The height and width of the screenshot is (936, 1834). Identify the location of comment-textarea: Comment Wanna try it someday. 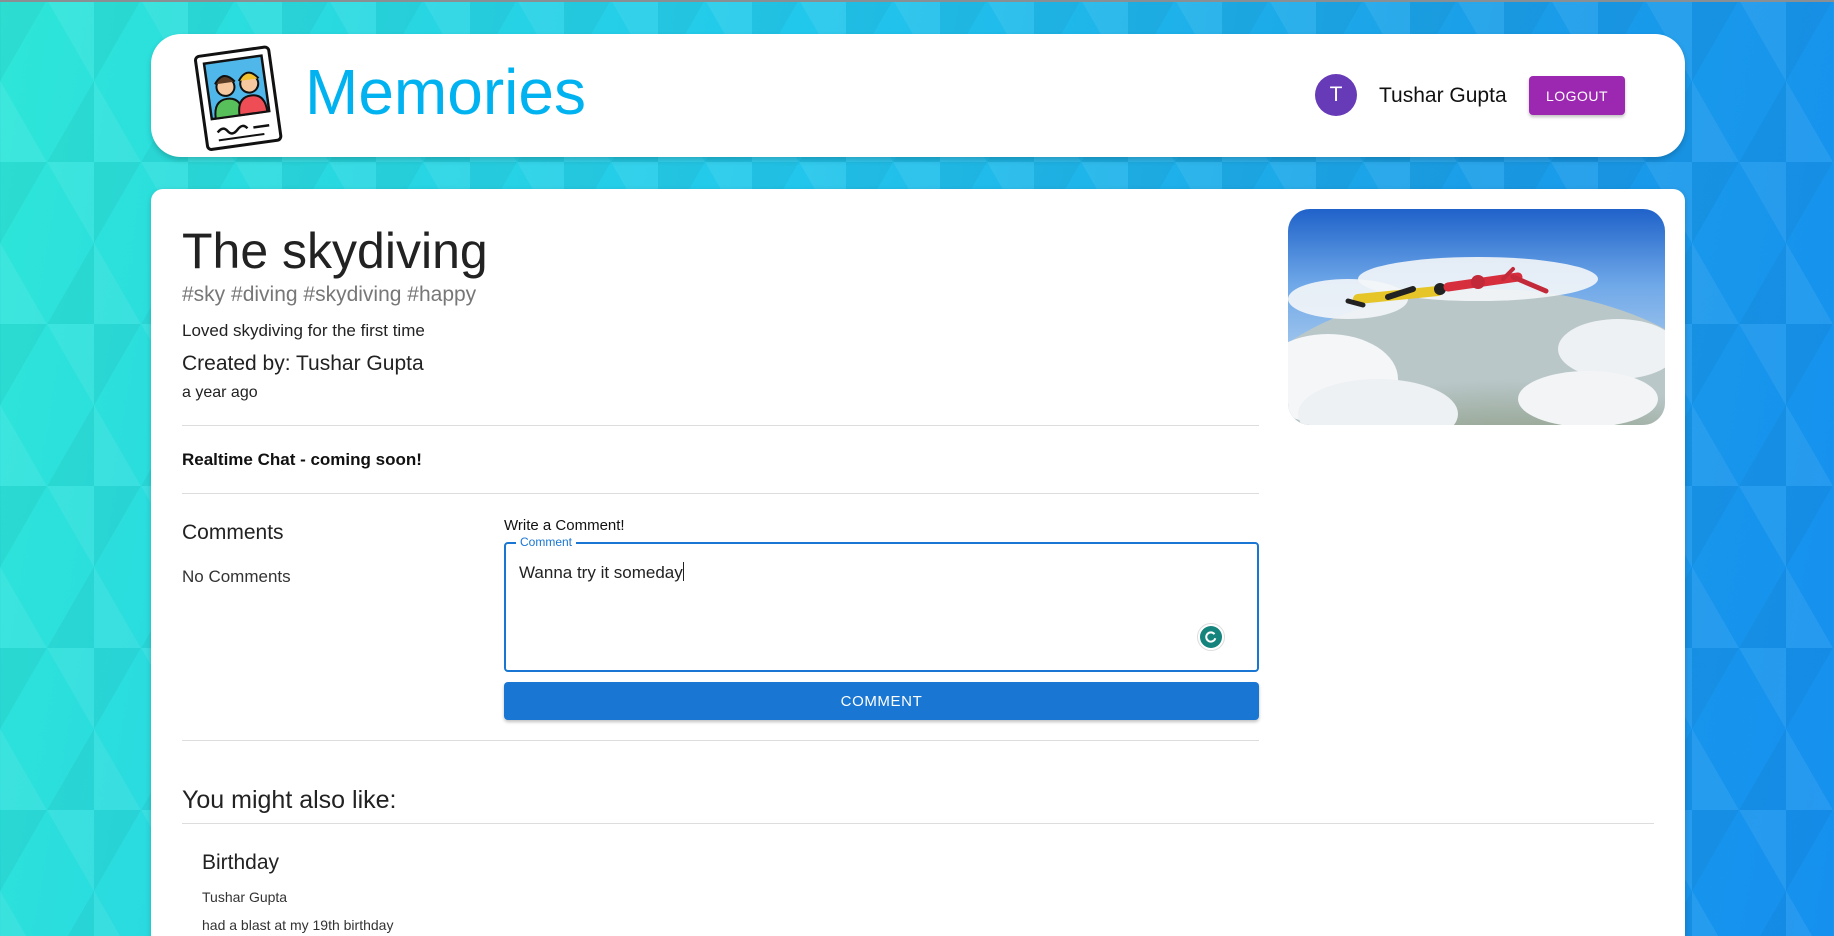
(881, 603).